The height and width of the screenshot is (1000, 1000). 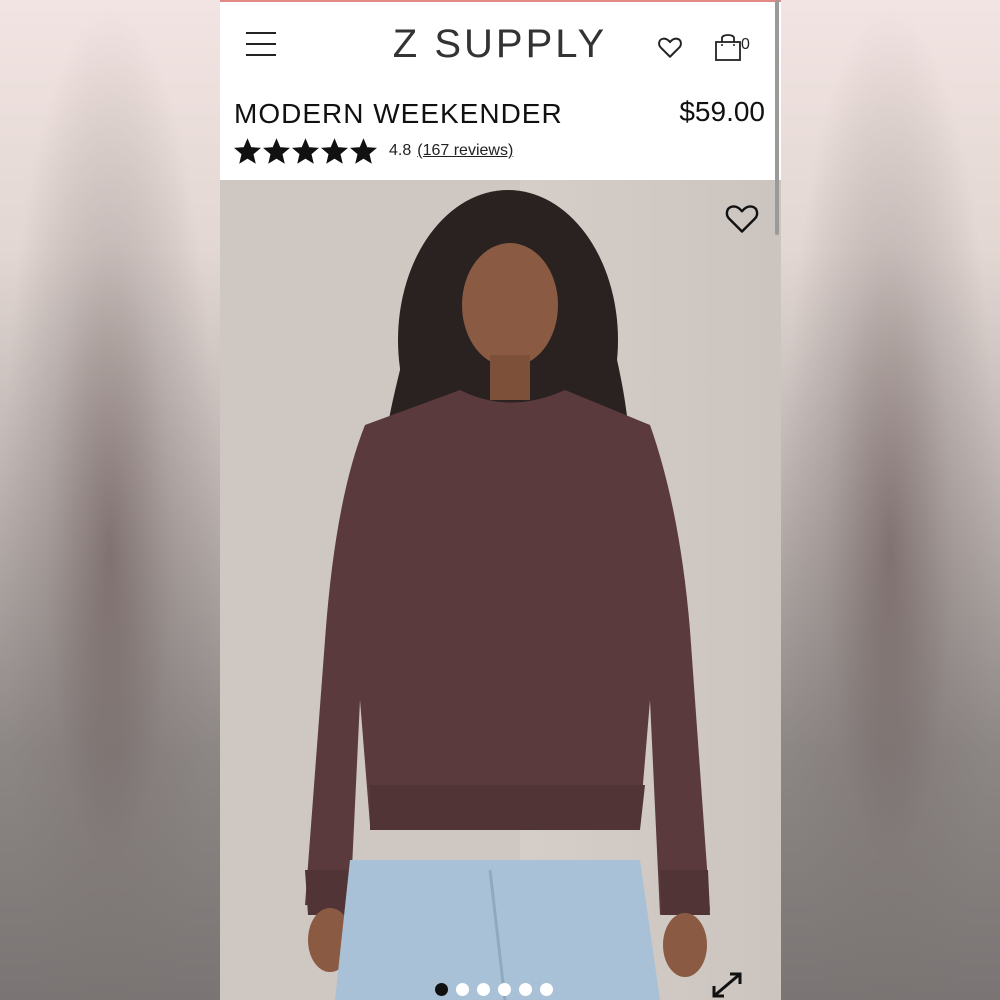 I want to click on reviews-link: (167 reviews), so click(x=465, y=151).